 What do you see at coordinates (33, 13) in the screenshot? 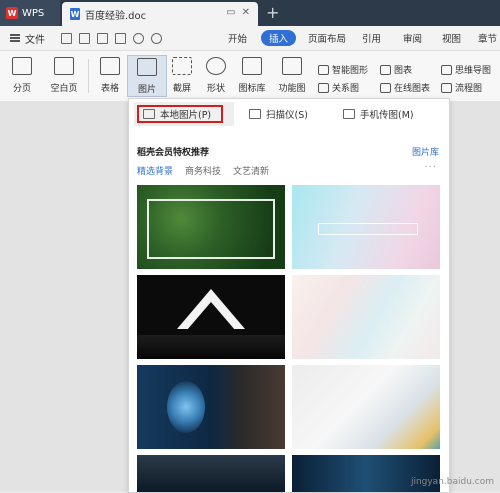
I see `app-name: WPS` at bounding box center [33, 13].